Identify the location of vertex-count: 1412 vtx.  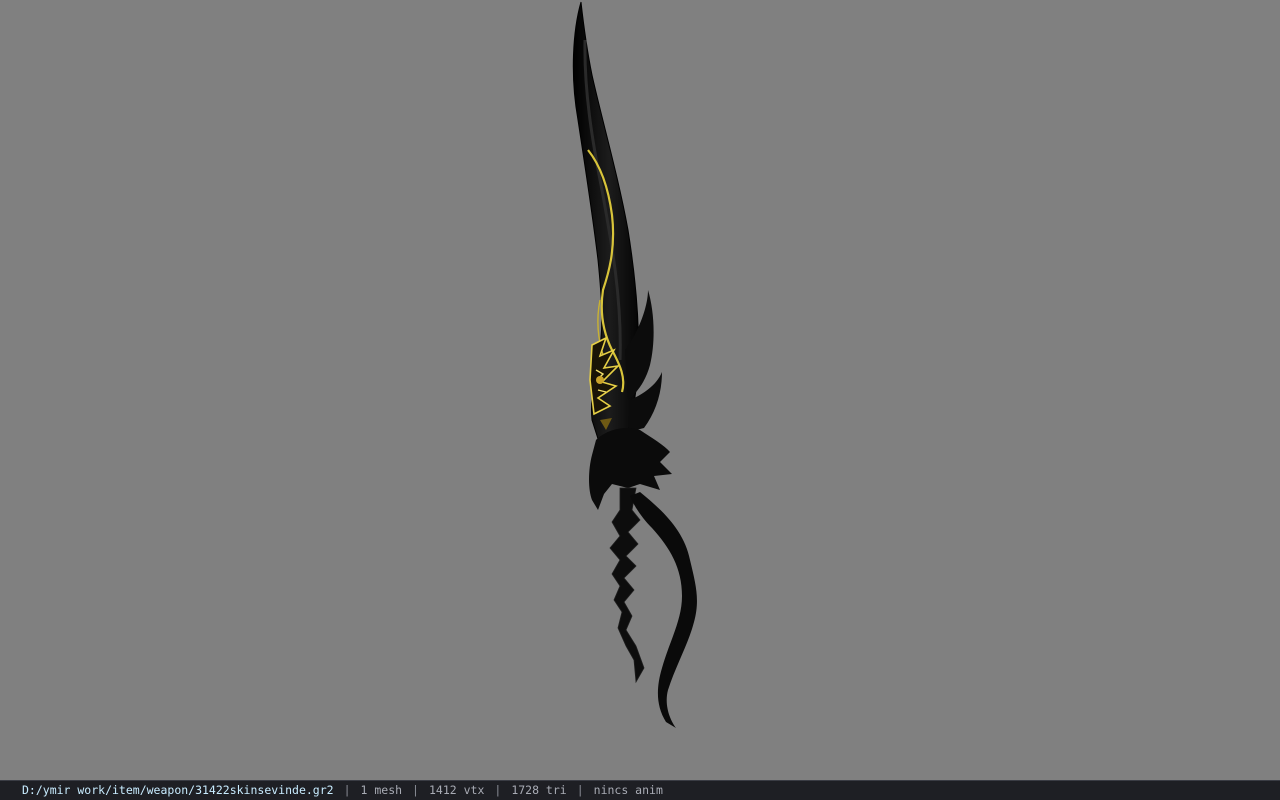
(456, 790).